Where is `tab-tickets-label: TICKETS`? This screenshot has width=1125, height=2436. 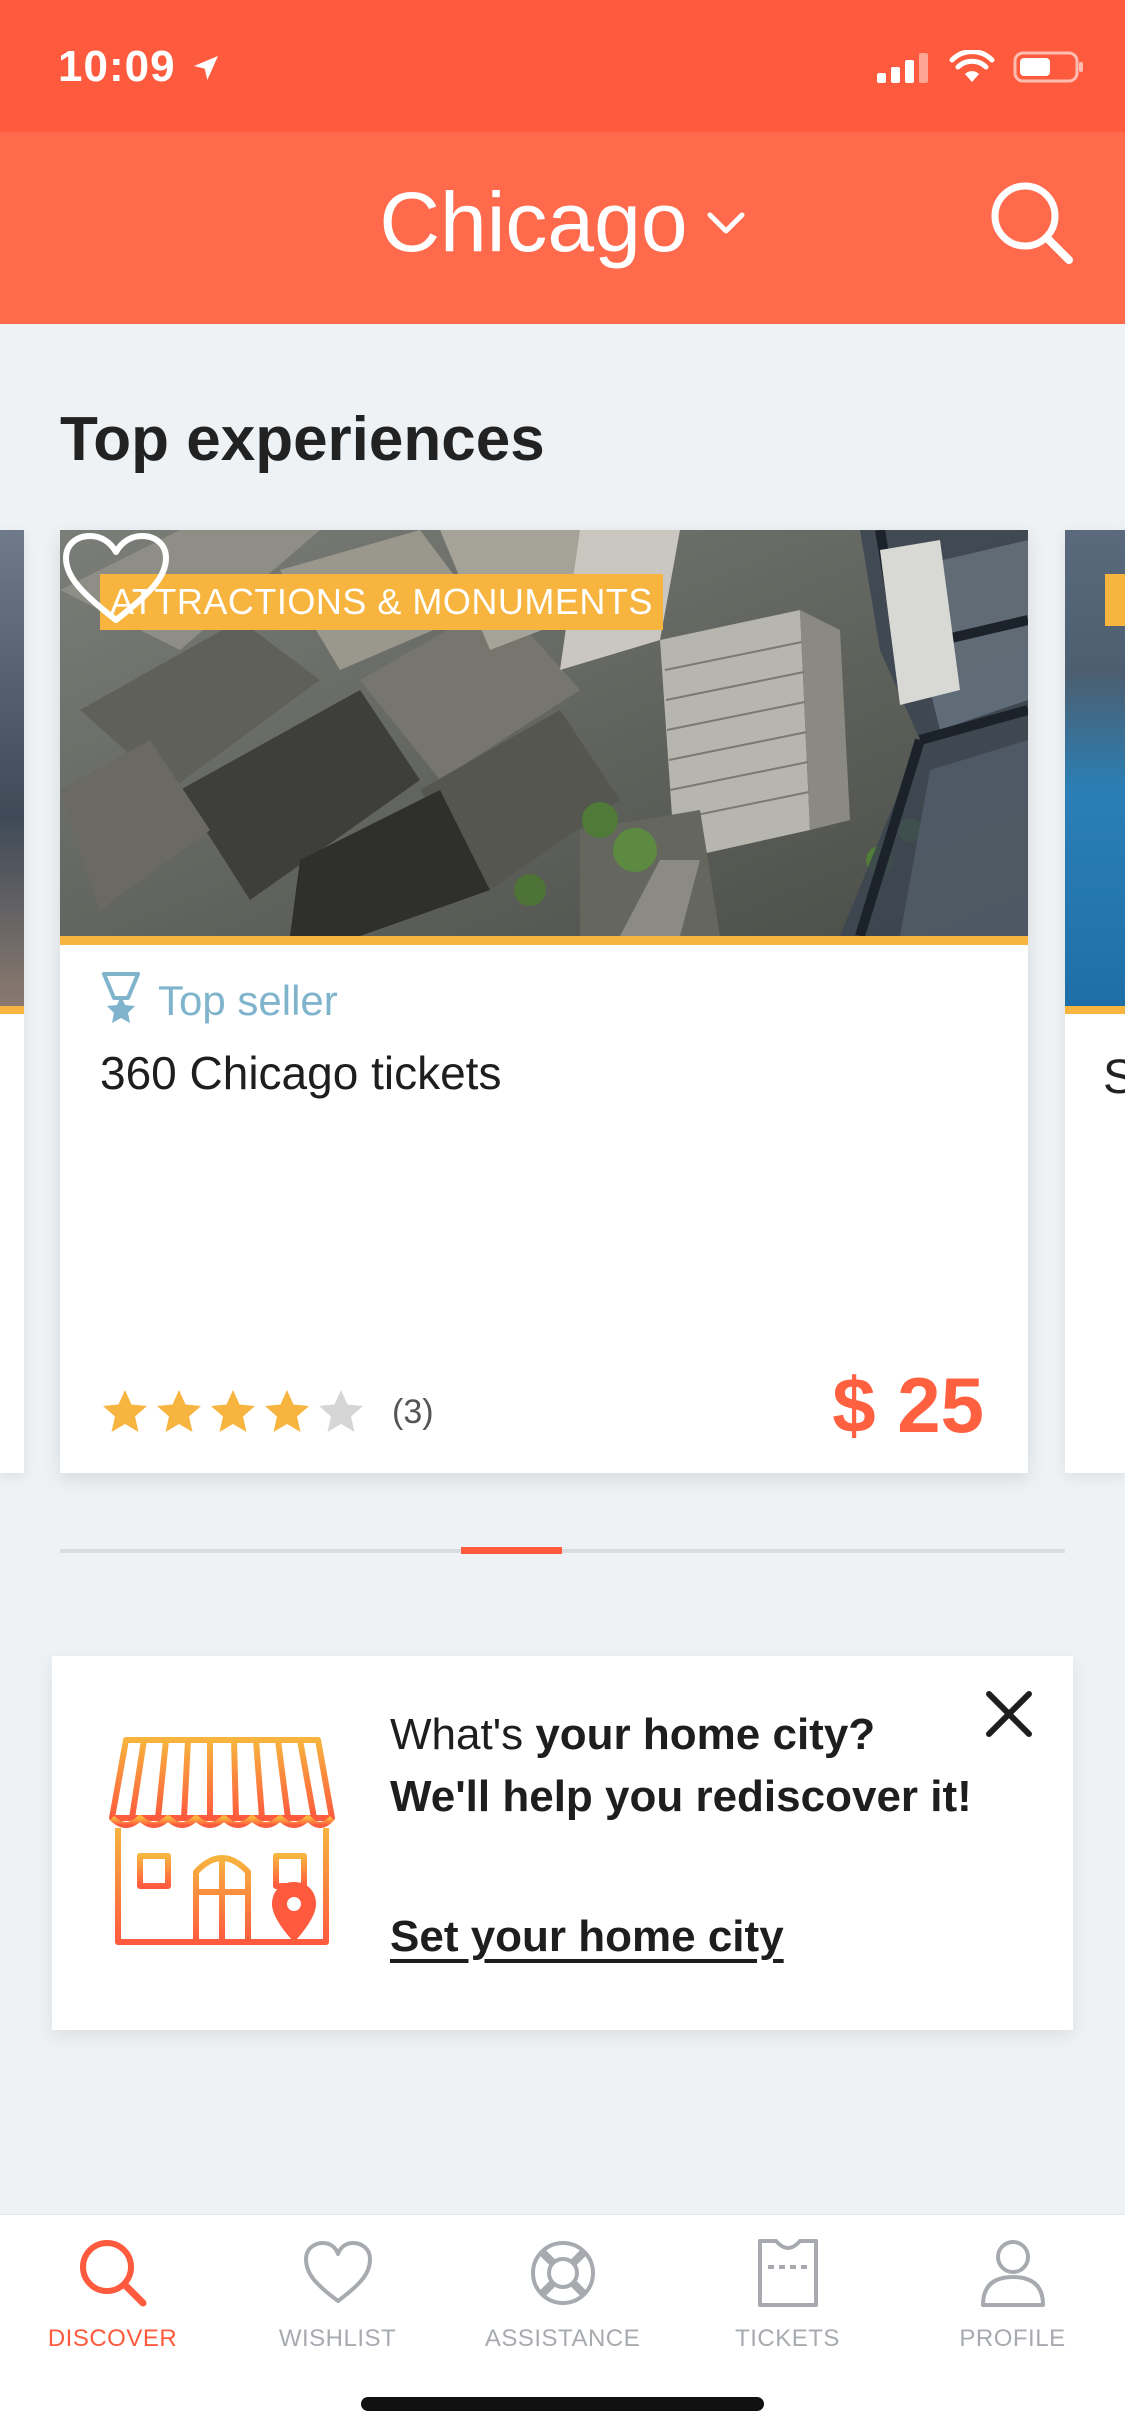 tab-tickets-label: TICKETS is located at coordinates (787, 2338).